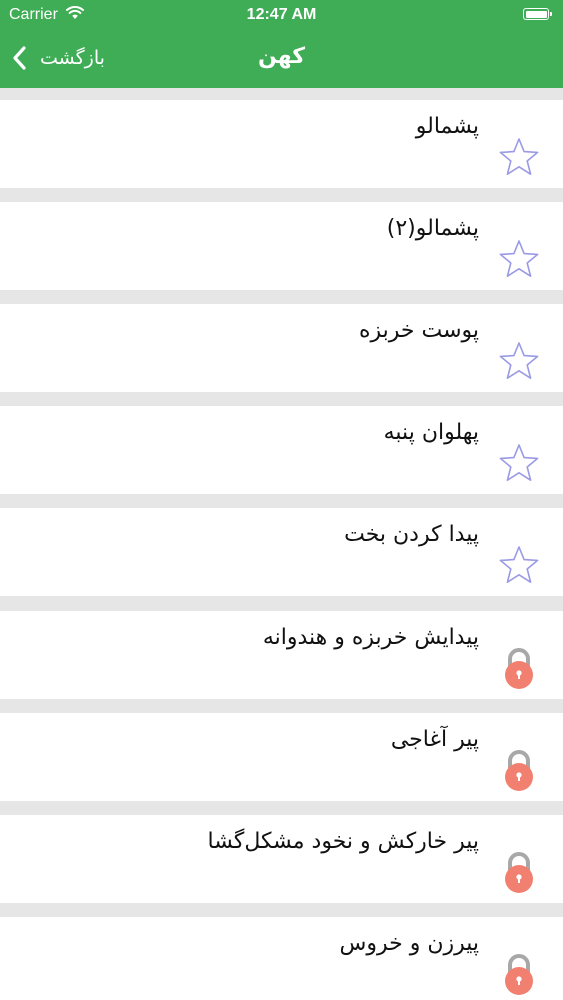  Describe the element at coordinates (434, 739) in the screenshot. I see `list-item-title: پیر آغاجی` at that location.